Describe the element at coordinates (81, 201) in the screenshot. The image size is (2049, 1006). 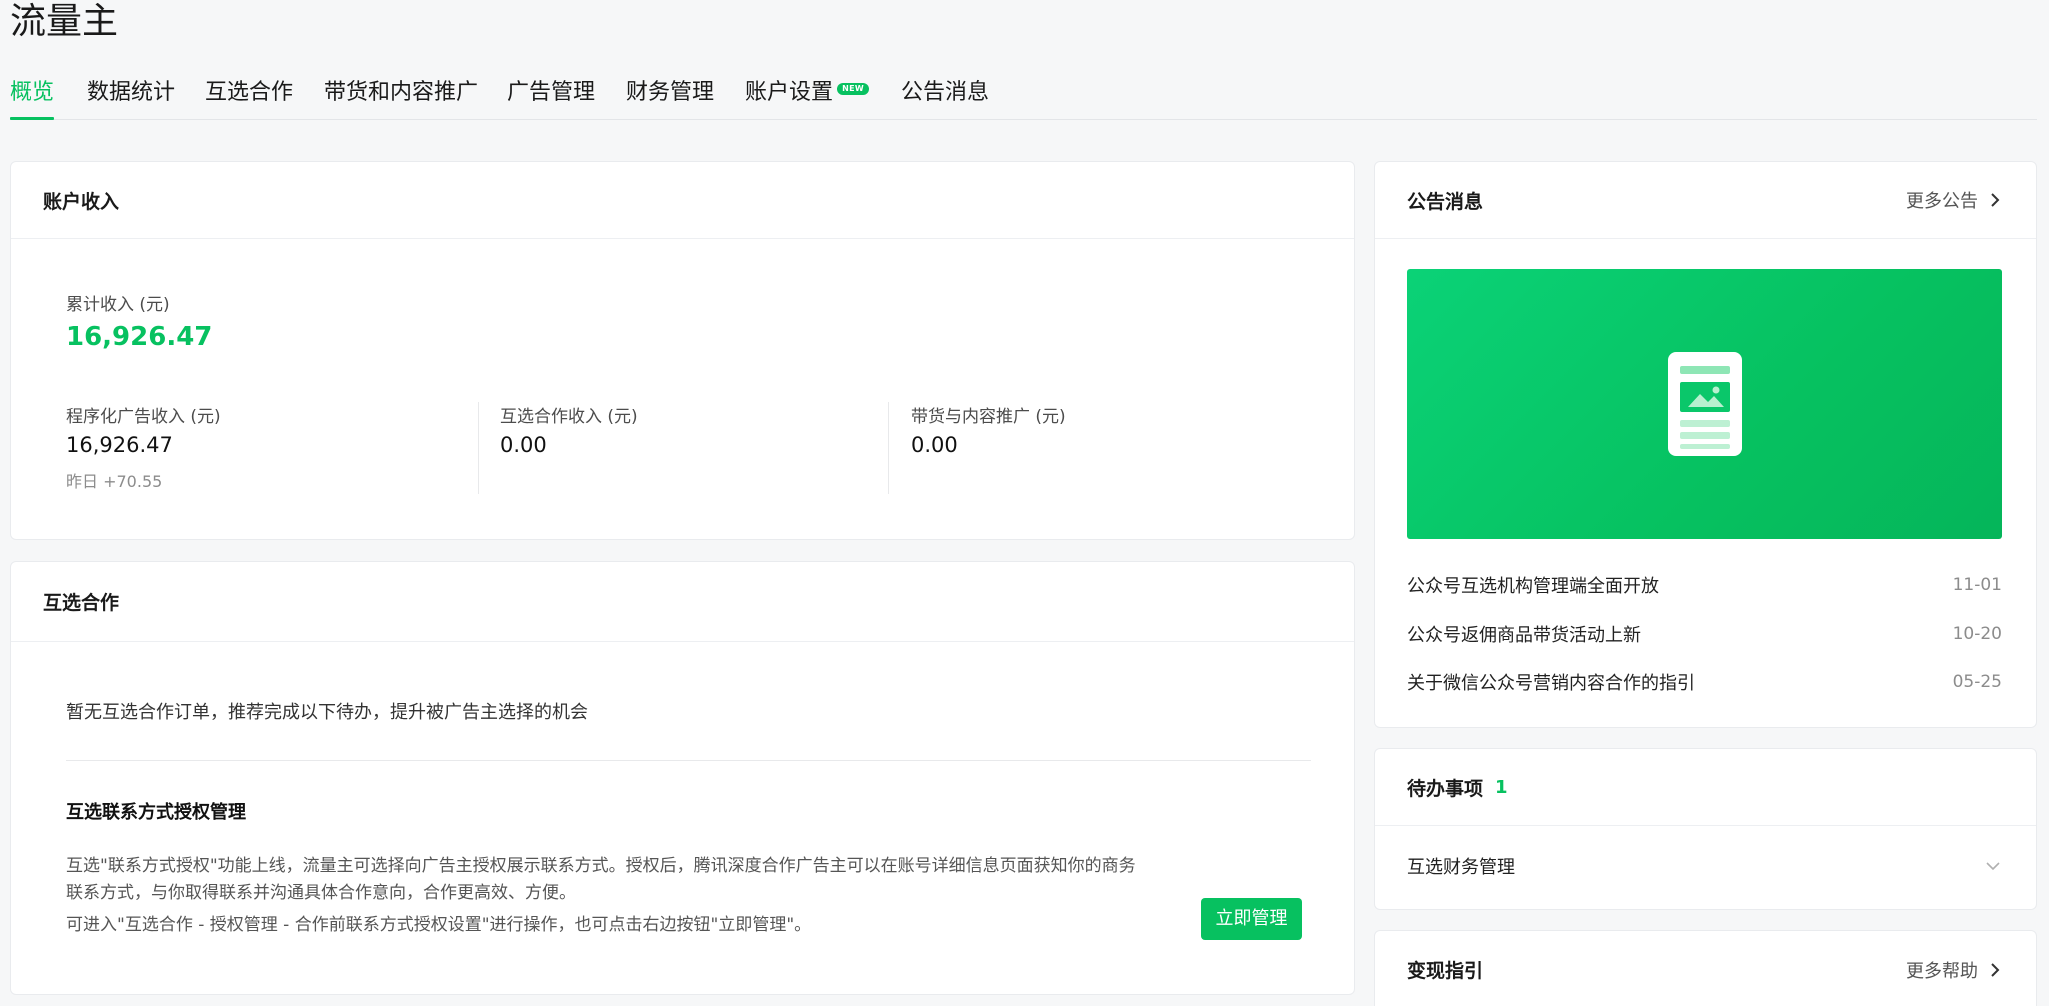
I see `income-card-title: 账户收入` at that location.